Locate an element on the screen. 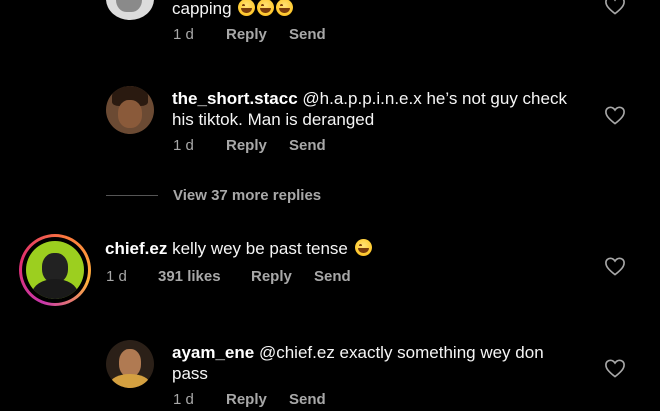 Image resolution: width=660 pixels, height=411 pixels. comment-text: chief.ez kelly wey be past tense is located at coordinates (238, 248).